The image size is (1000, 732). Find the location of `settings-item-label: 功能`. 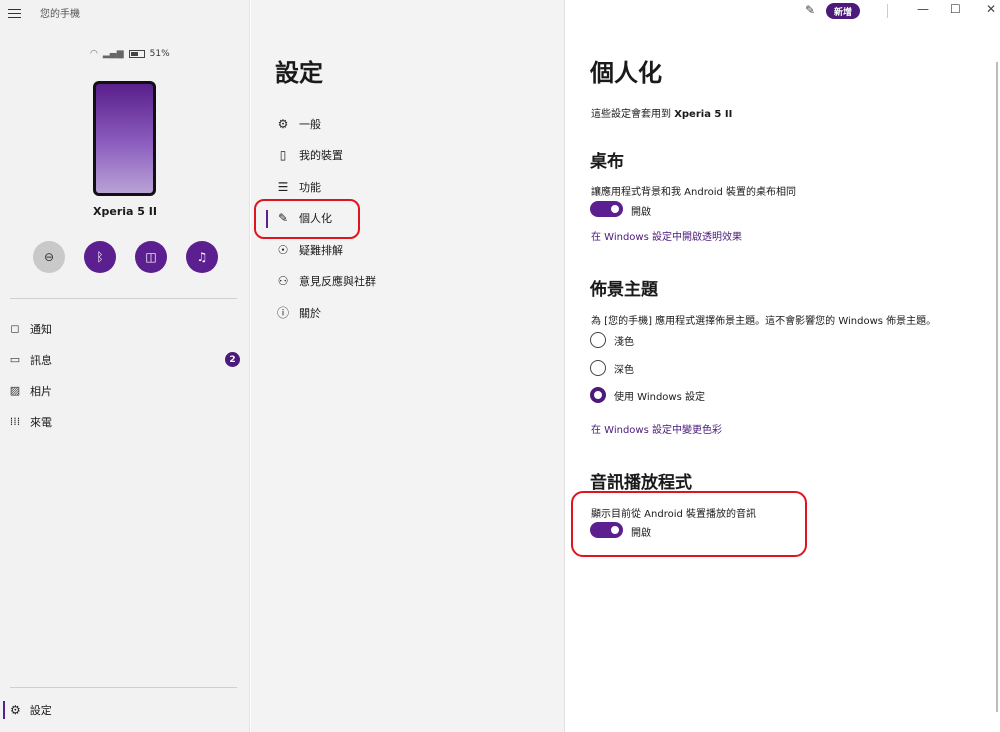

settings-item-label: 功能 is located at coordinates (310, 187).